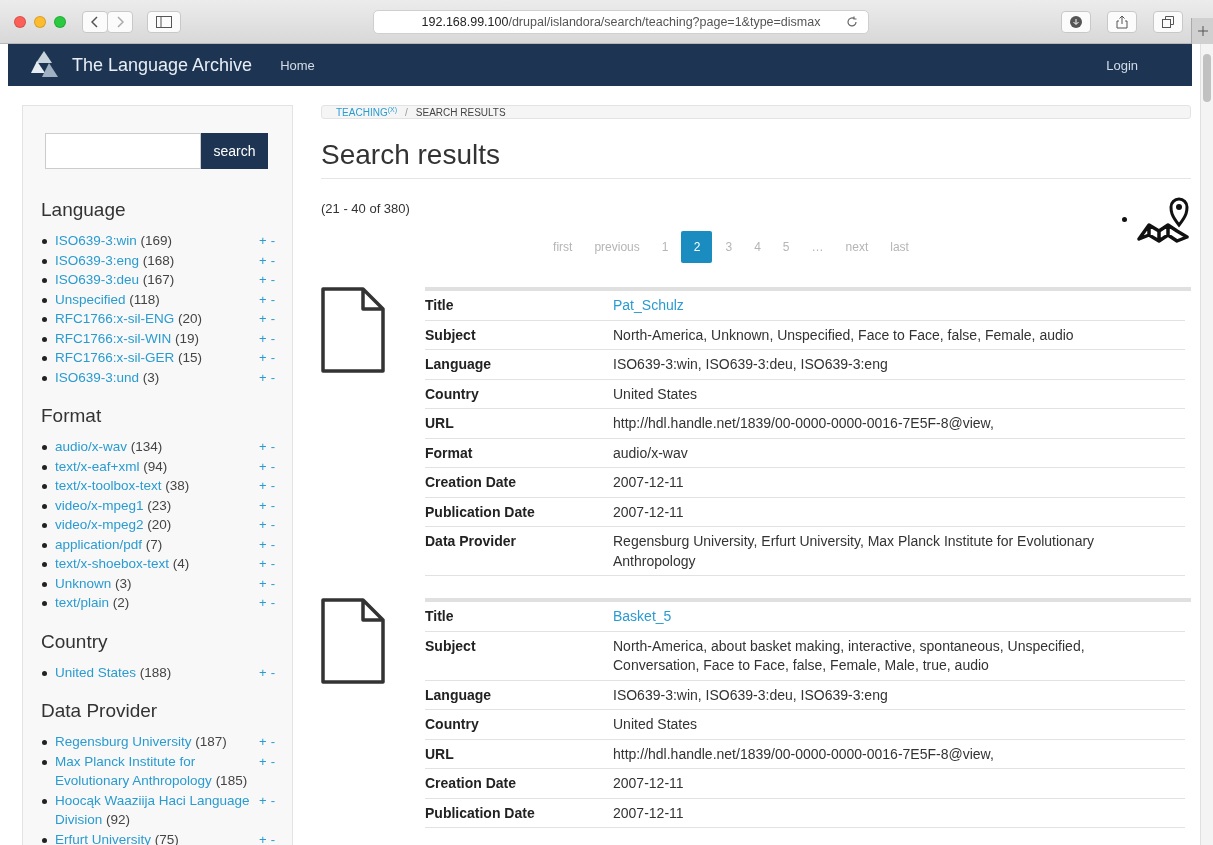 Image resolution: width=1213 pixels, height=845 pixels. What do you see at coordinates (621, 21) in the screenshot?
I see `address-field: 192.168.99.100/drupal/islandora/search/teaching?page=1&type=dismax` at bounding box center [621, 21].